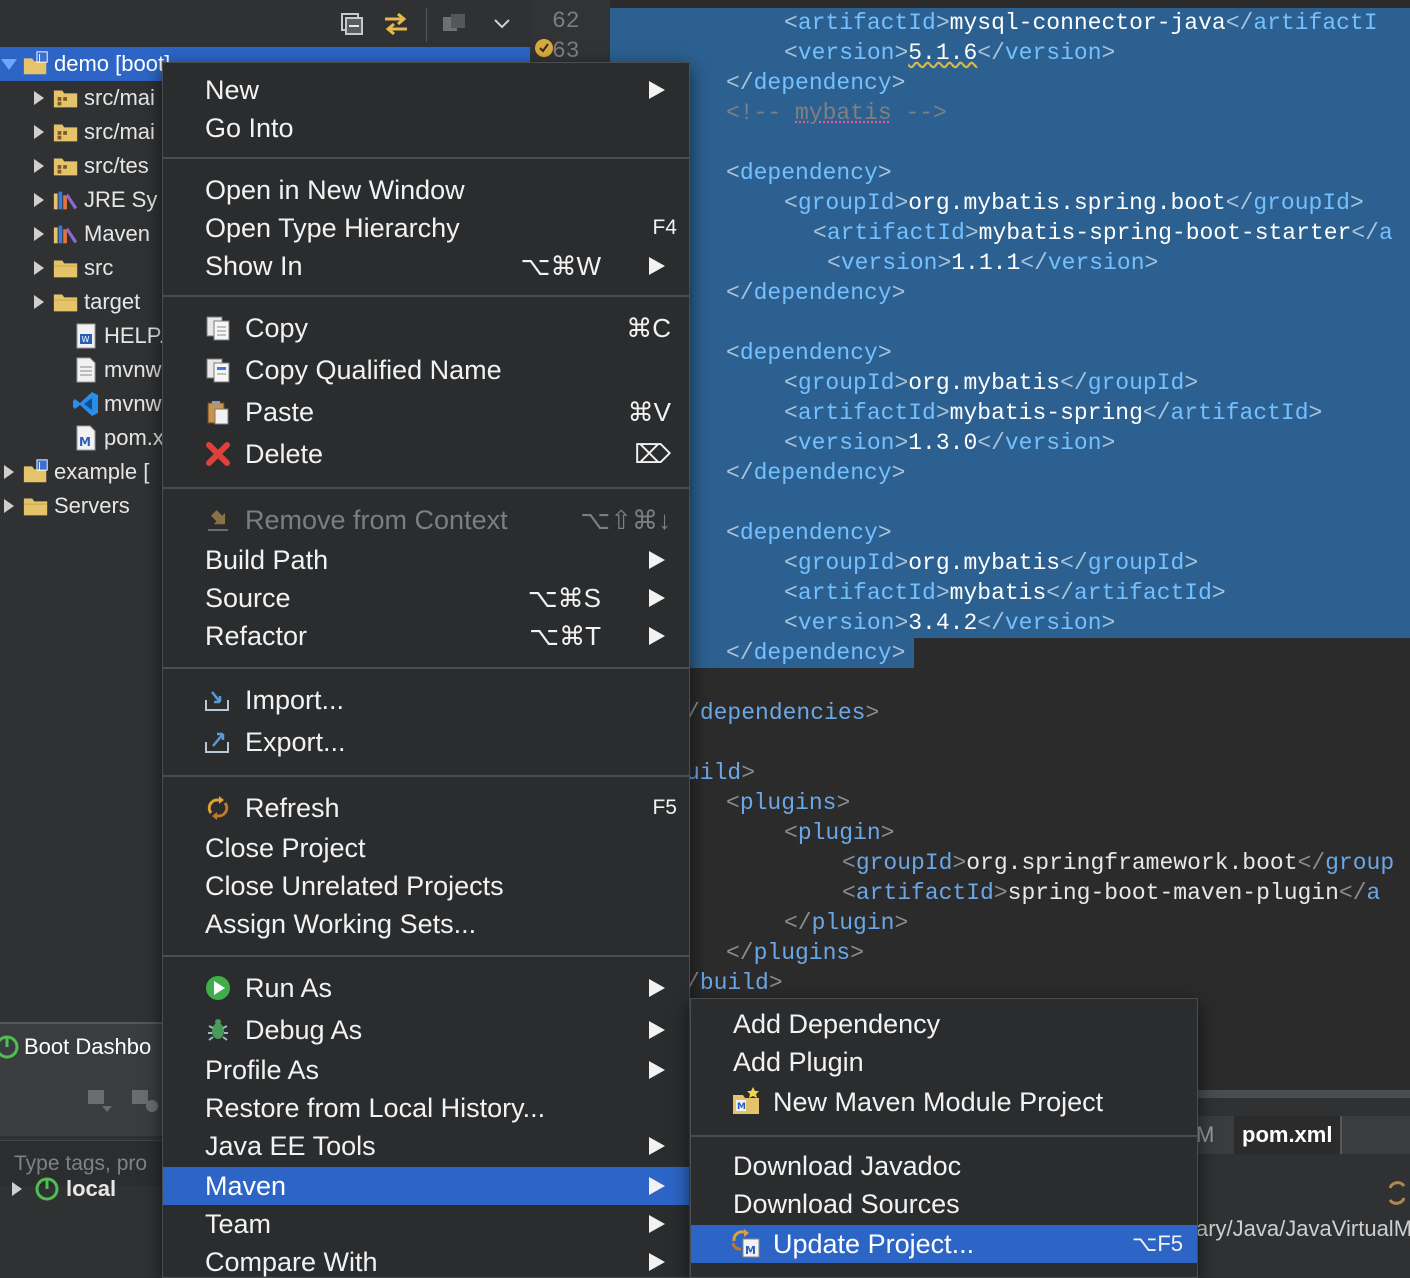 The height and width of the screenshot is (1278, 1410). I want to click on maven-menu-item-new-maven-module-project: M New Maven Module Project, so click(944, 1102).